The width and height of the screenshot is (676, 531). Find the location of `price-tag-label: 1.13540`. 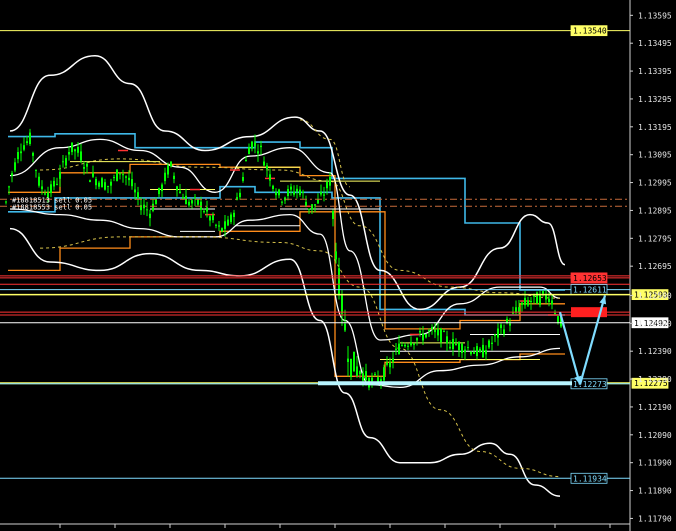

price-tag-label: 1.13540 is located at coordinates (590, 31).